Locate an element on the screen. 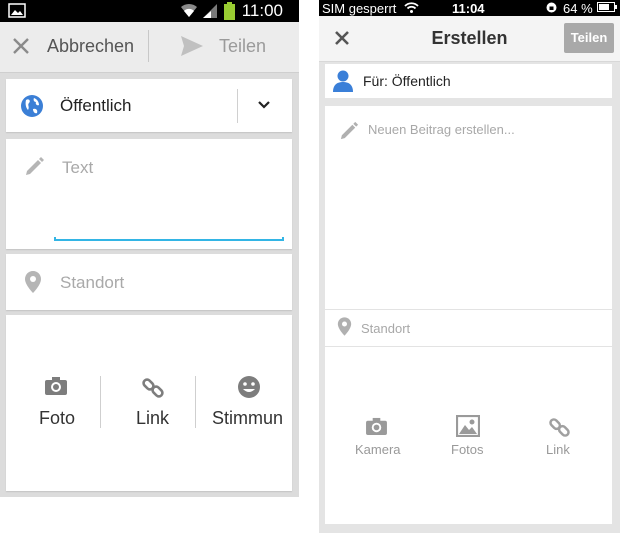 Image resolution: width=620 pixels, height=533 pixels. cancel-button: Abbrechen is located at coordinates (90, 46).